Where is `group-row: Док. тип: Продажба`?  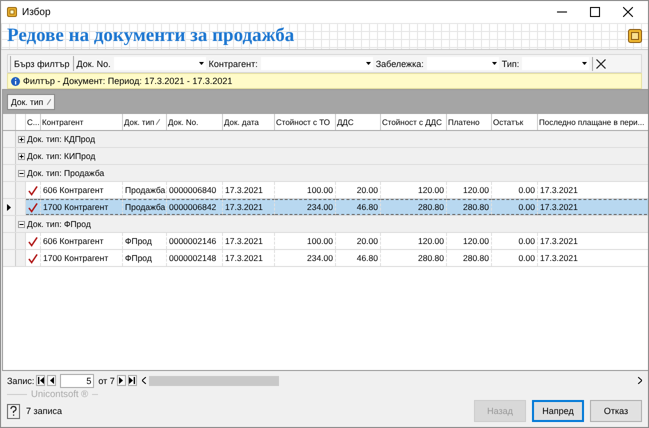 group-row: Док. тип: Продажба is located at coordinates (60, 173).